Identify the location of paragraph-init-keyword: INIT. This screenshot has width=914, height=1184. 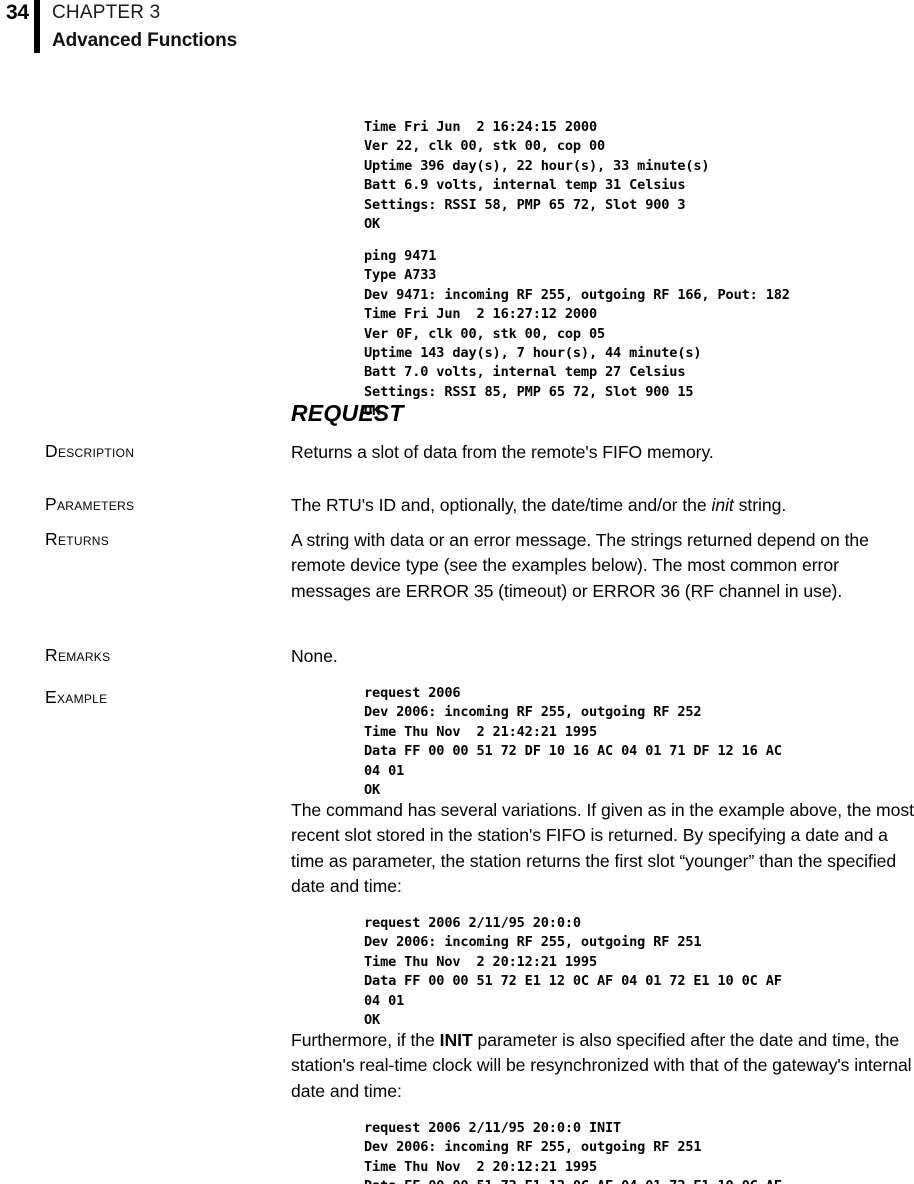
(456, 1040).